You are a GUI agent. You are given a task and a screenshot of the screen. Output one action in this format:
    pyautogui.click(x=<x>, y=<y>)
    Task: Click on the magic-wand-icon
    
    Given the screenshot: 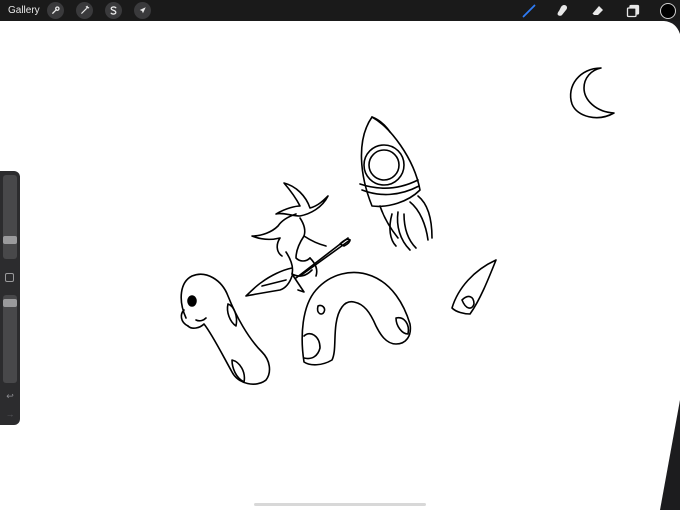 What is the action you would take?
    pyautogui.click(x=84, y=10)
    